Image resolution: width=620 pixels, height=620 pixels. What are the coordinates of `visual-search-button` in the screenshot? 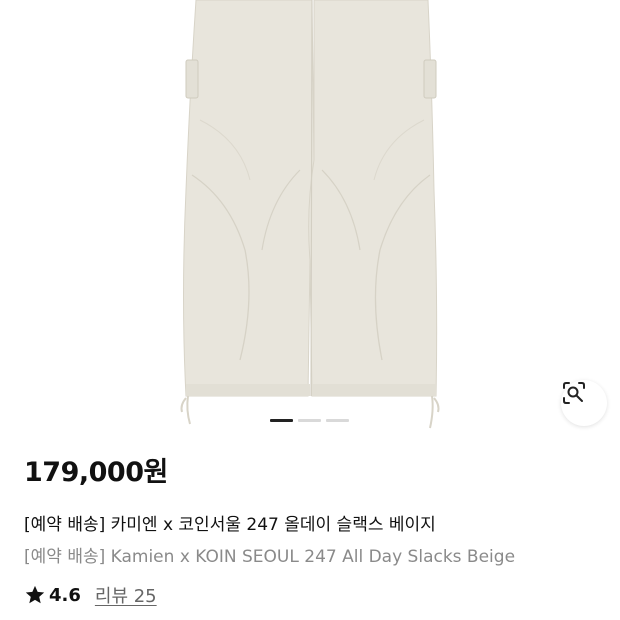 It's located at (584, 403).